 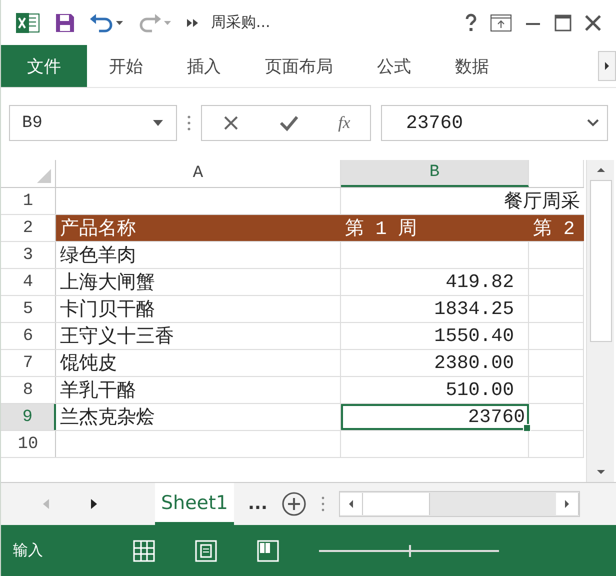 What do you see at coordinates (496, 417) in the screenshot?
I see `cell-value: 23760` at bounding box center [496, 417].